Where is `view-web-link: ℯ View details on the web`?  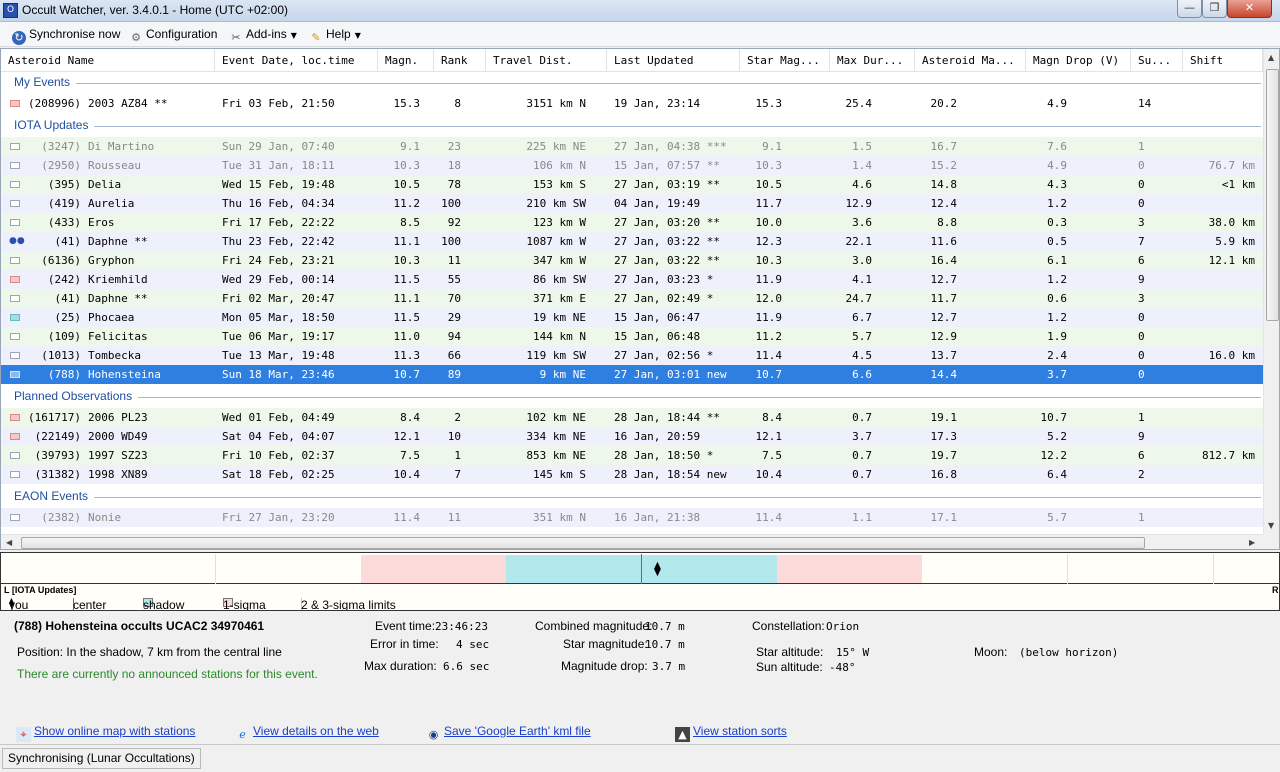
view-web-link: ℯ View details on the web is located at coordinates (307, 733).